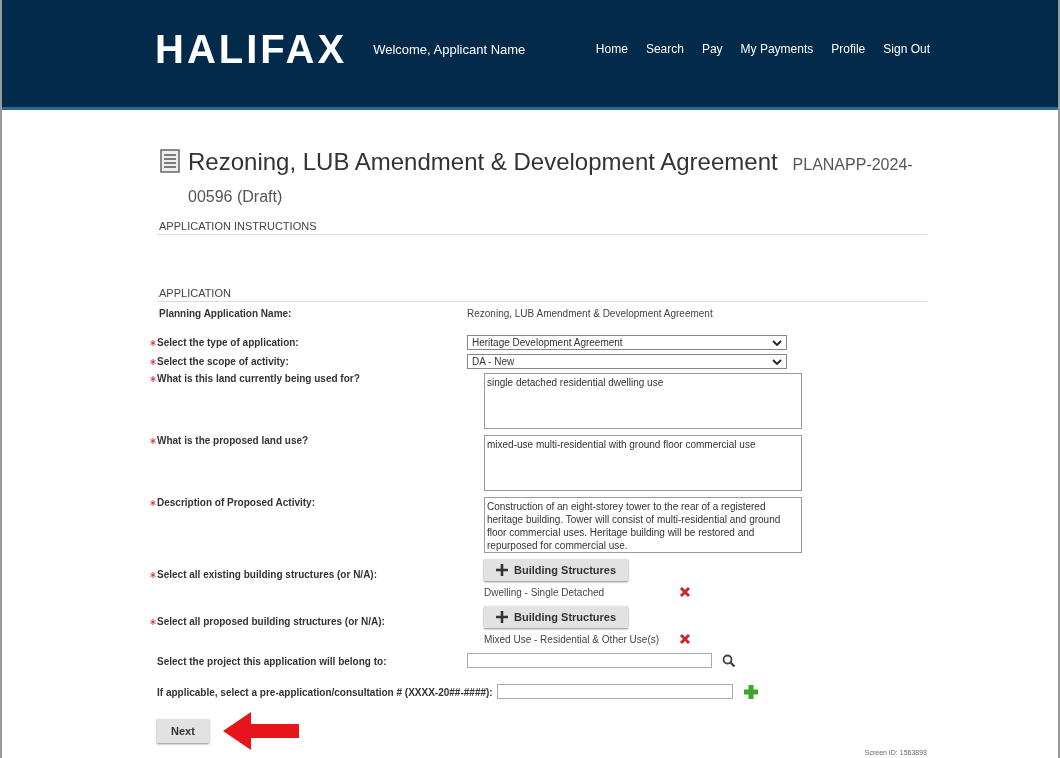 The height and width of the screenshot is (758, 1060). Describe the element at coordinates (225, 313) in the screenshot. I see `field-label: Planning Application Name:` at that location.